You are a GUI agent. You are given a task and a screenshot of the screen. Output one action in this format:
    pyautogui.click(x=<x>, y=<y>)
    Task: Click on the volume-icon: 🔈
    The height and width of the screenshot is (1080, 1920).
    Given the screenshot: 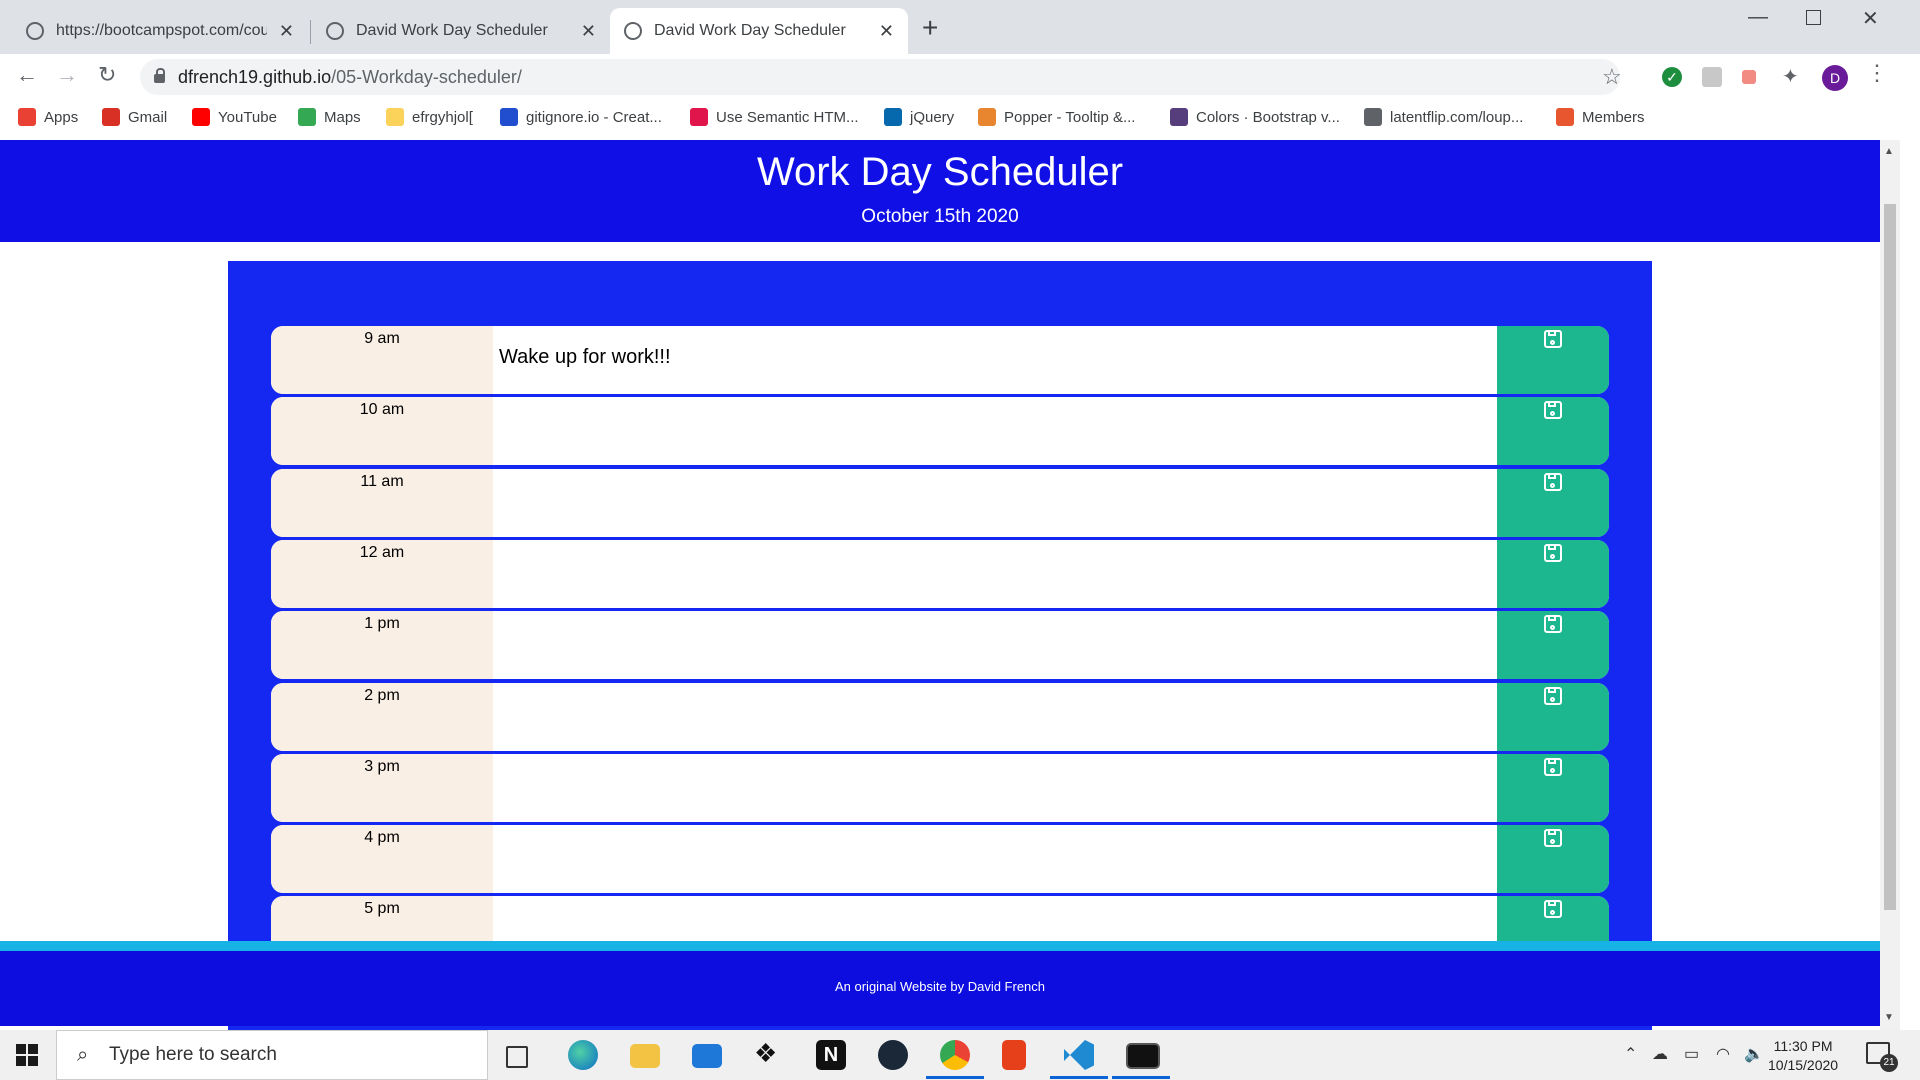 What is the action you would take?
    pyautogui.click(x=1754, y=1054)
    